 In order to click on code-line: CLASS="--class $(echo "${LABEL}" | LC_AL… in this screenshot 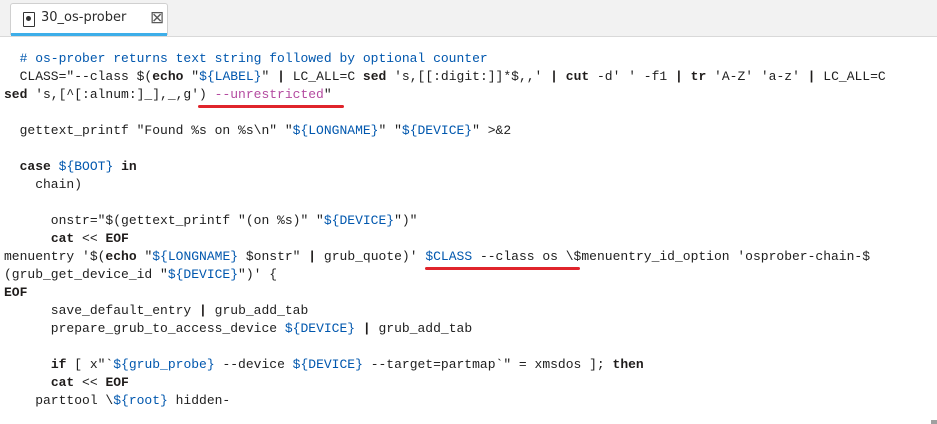, I will do `click(445, 76)`.